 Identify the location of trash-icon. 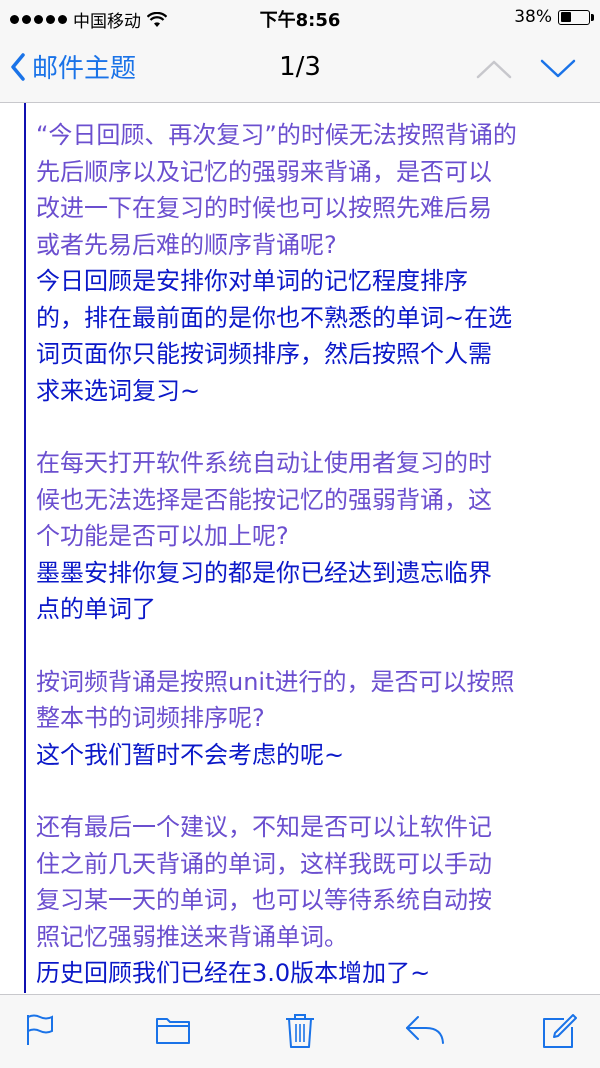
(300, 1031).